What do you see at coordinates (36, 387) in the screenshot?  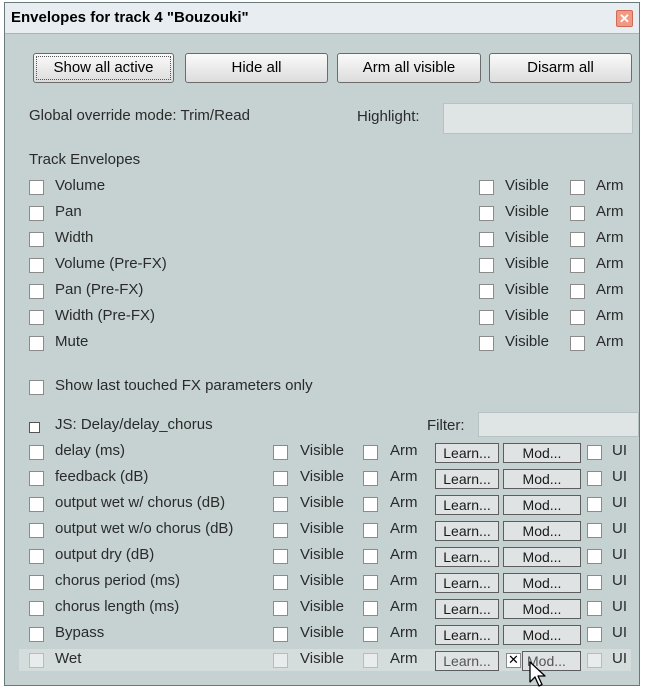 I see `show-last-touched-checkbox` at bounding box center [36, 387].